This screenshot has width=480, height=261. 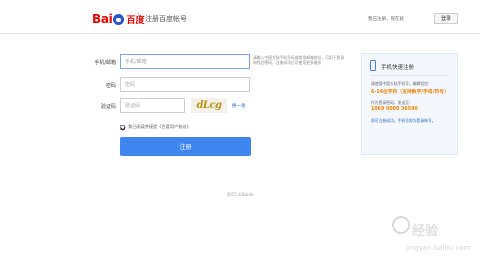 I want to click on phone-label: 手机/邮箱, so click(x=105, y=63).